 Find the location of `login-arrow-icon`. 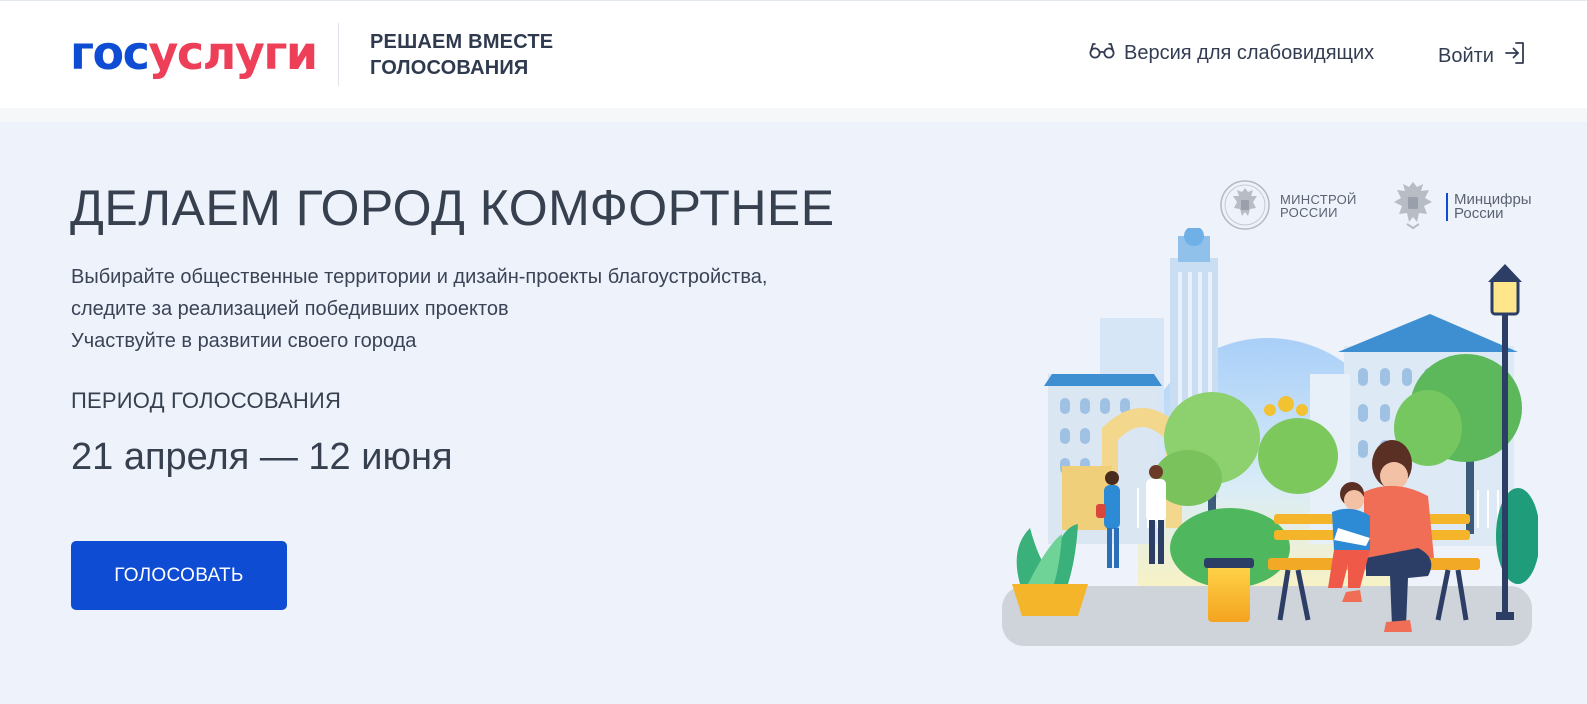

login-arrow-icon is located at coordinates (1515, 56).